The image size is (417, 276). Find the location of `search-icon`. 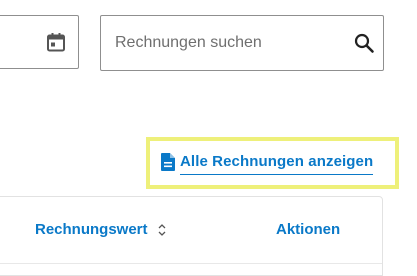

search-icon is located at coordinates (364, 43).